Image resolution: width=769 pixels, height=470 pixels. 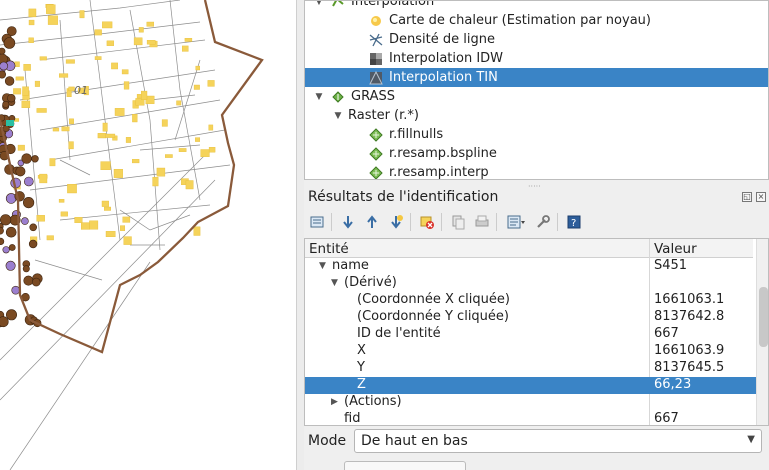 I want to click on result-row: ▼ name S451, so click(x=531, y=266).